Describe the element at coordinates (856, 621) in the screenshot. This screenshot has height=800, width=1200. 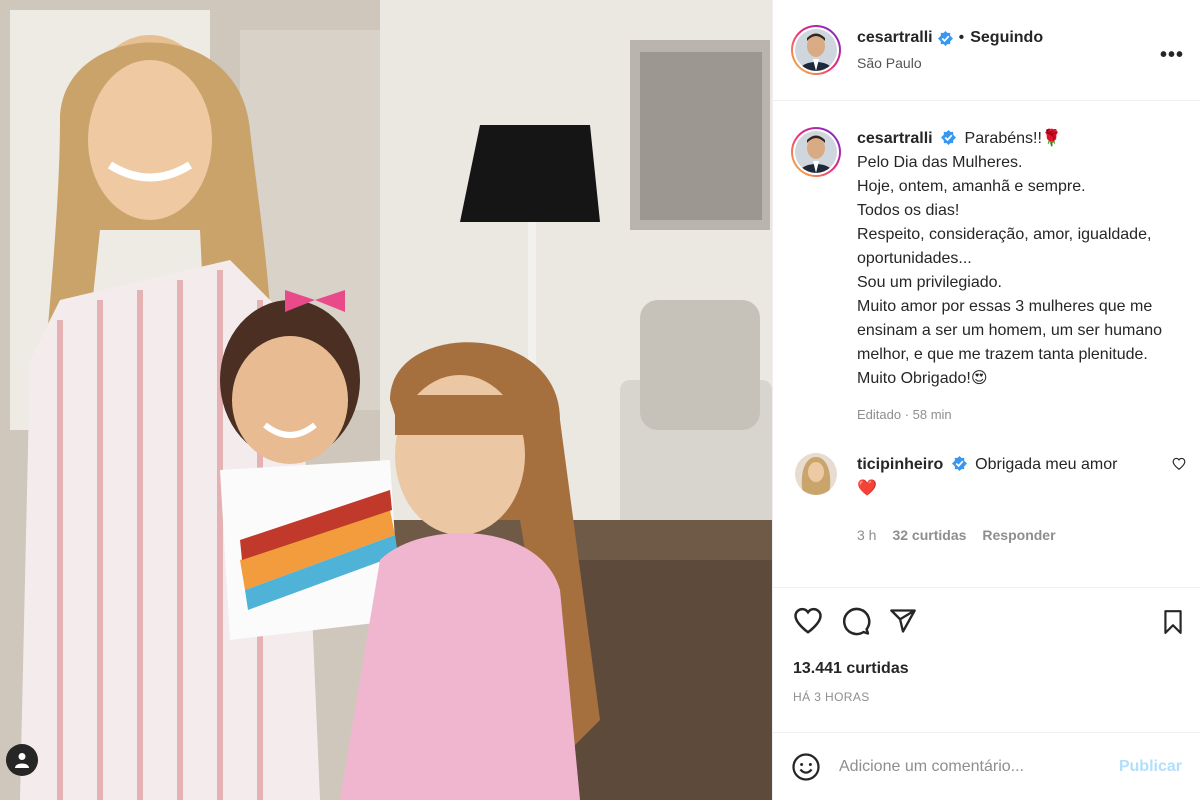
I see `comment-bubble-icon` at that location.